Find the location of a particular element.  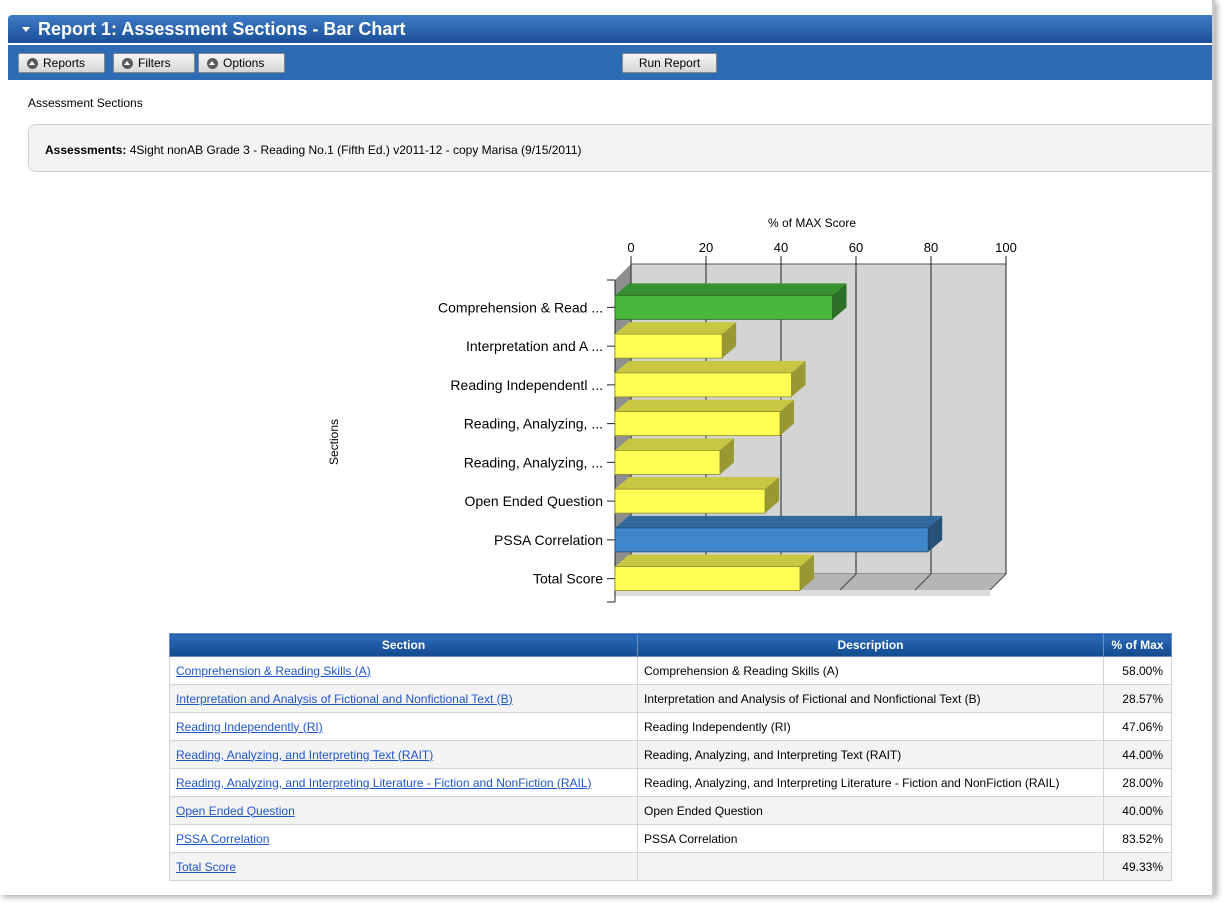

section-cell: Open Ended Question is located at coordinates (403, 810).